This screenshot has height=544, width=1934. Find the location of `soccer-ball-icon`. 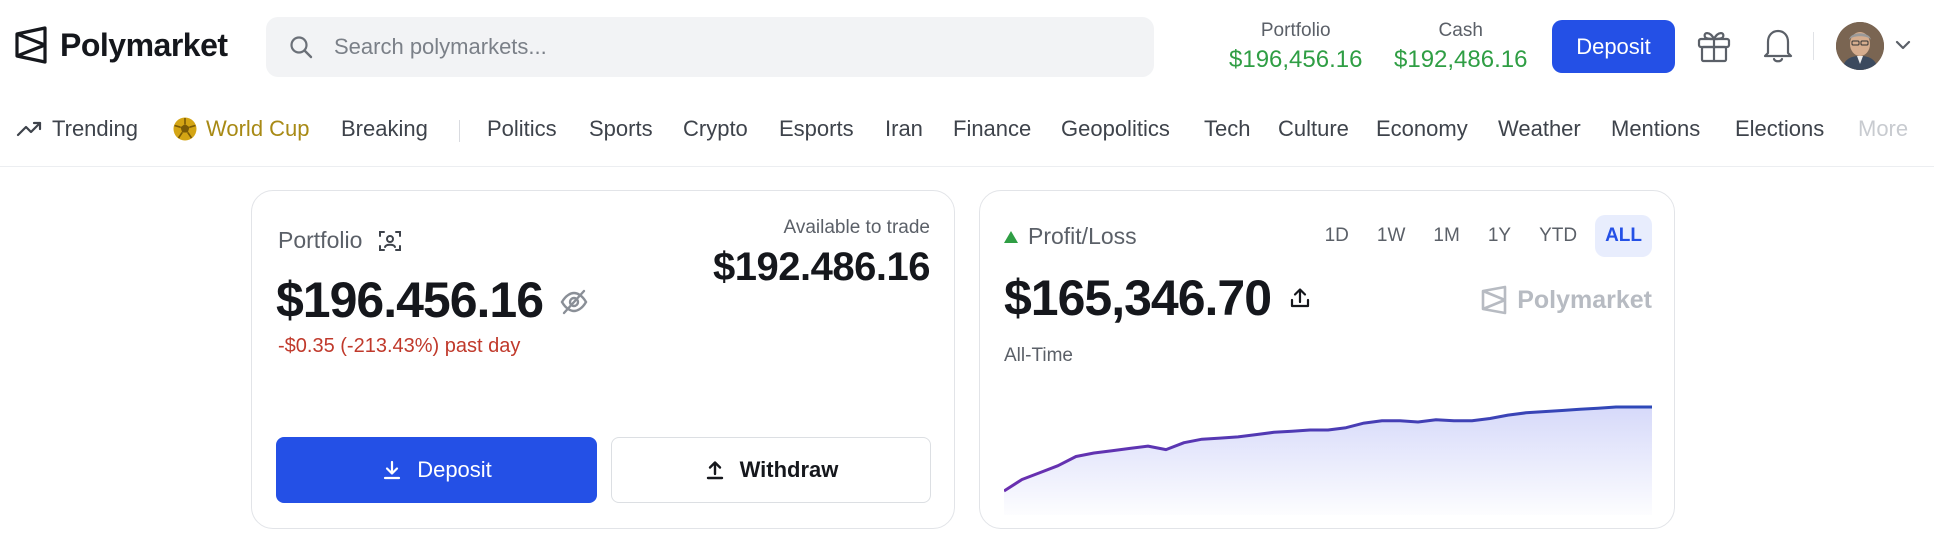

soccer-ball-icon is located at coordinates (185, 129).